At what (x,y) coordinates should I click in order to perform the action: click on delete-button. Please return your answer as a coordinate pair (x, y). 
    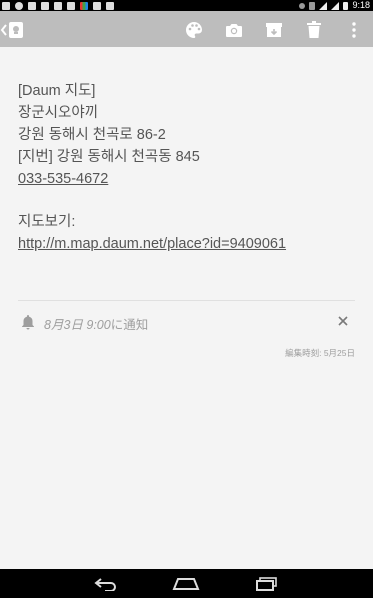
    Looking at the image, I should click on (314, 30).